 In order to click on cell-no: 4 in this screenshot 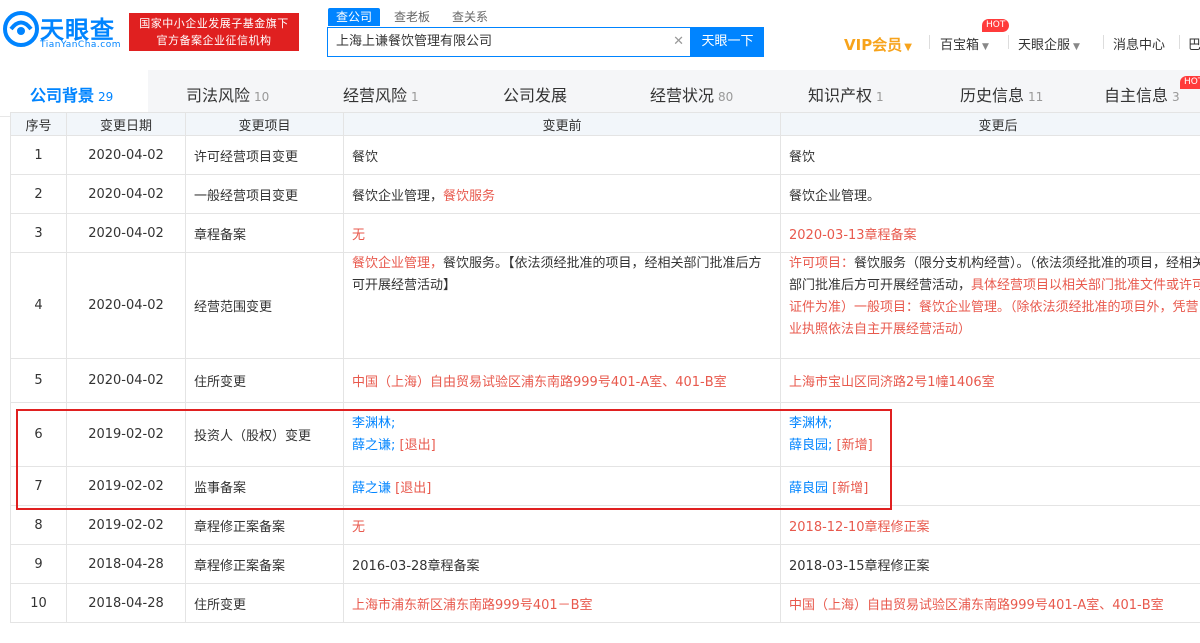, I will do `click(38, 305)`.